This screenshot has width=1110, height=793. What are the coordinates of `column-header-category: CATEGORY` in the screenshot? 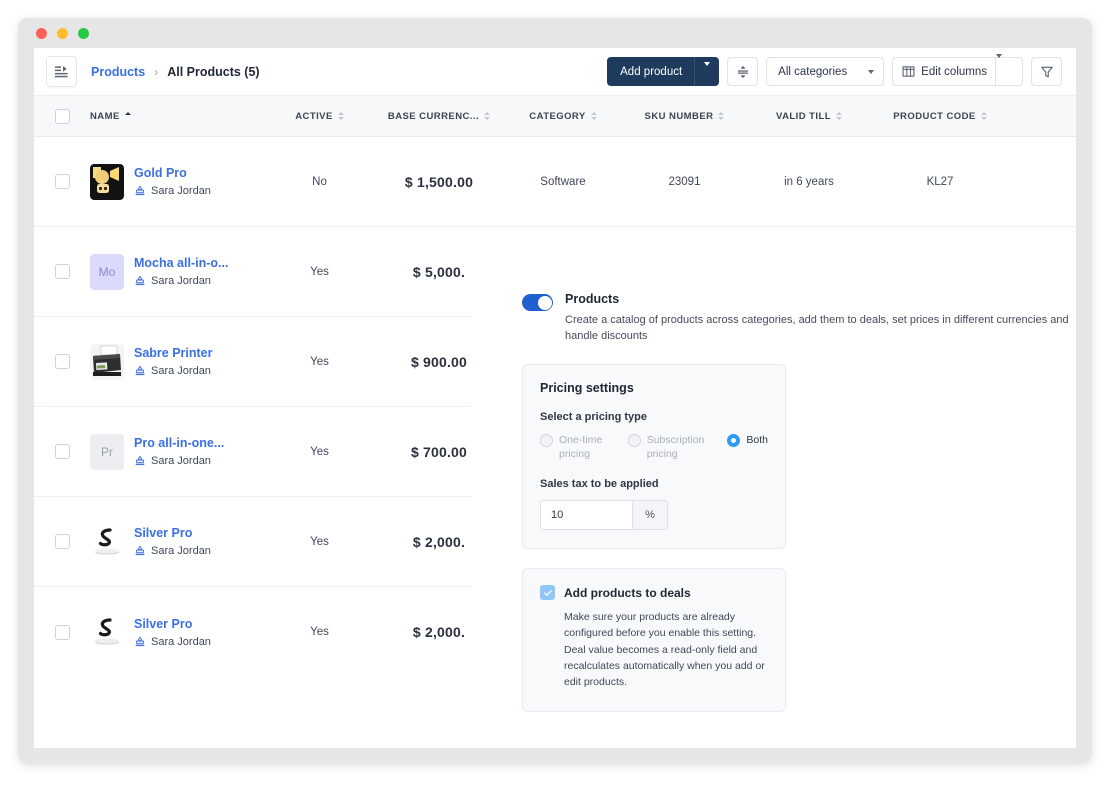 It's located at (563, 116).